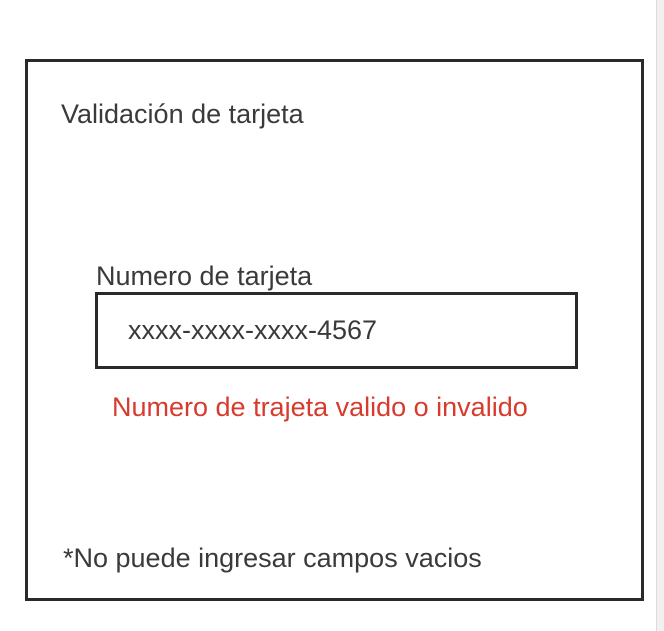  Describe the element at coordinates (182, 114) in the screenshot. I see `page-title: Validación de tarjeta` at that location.